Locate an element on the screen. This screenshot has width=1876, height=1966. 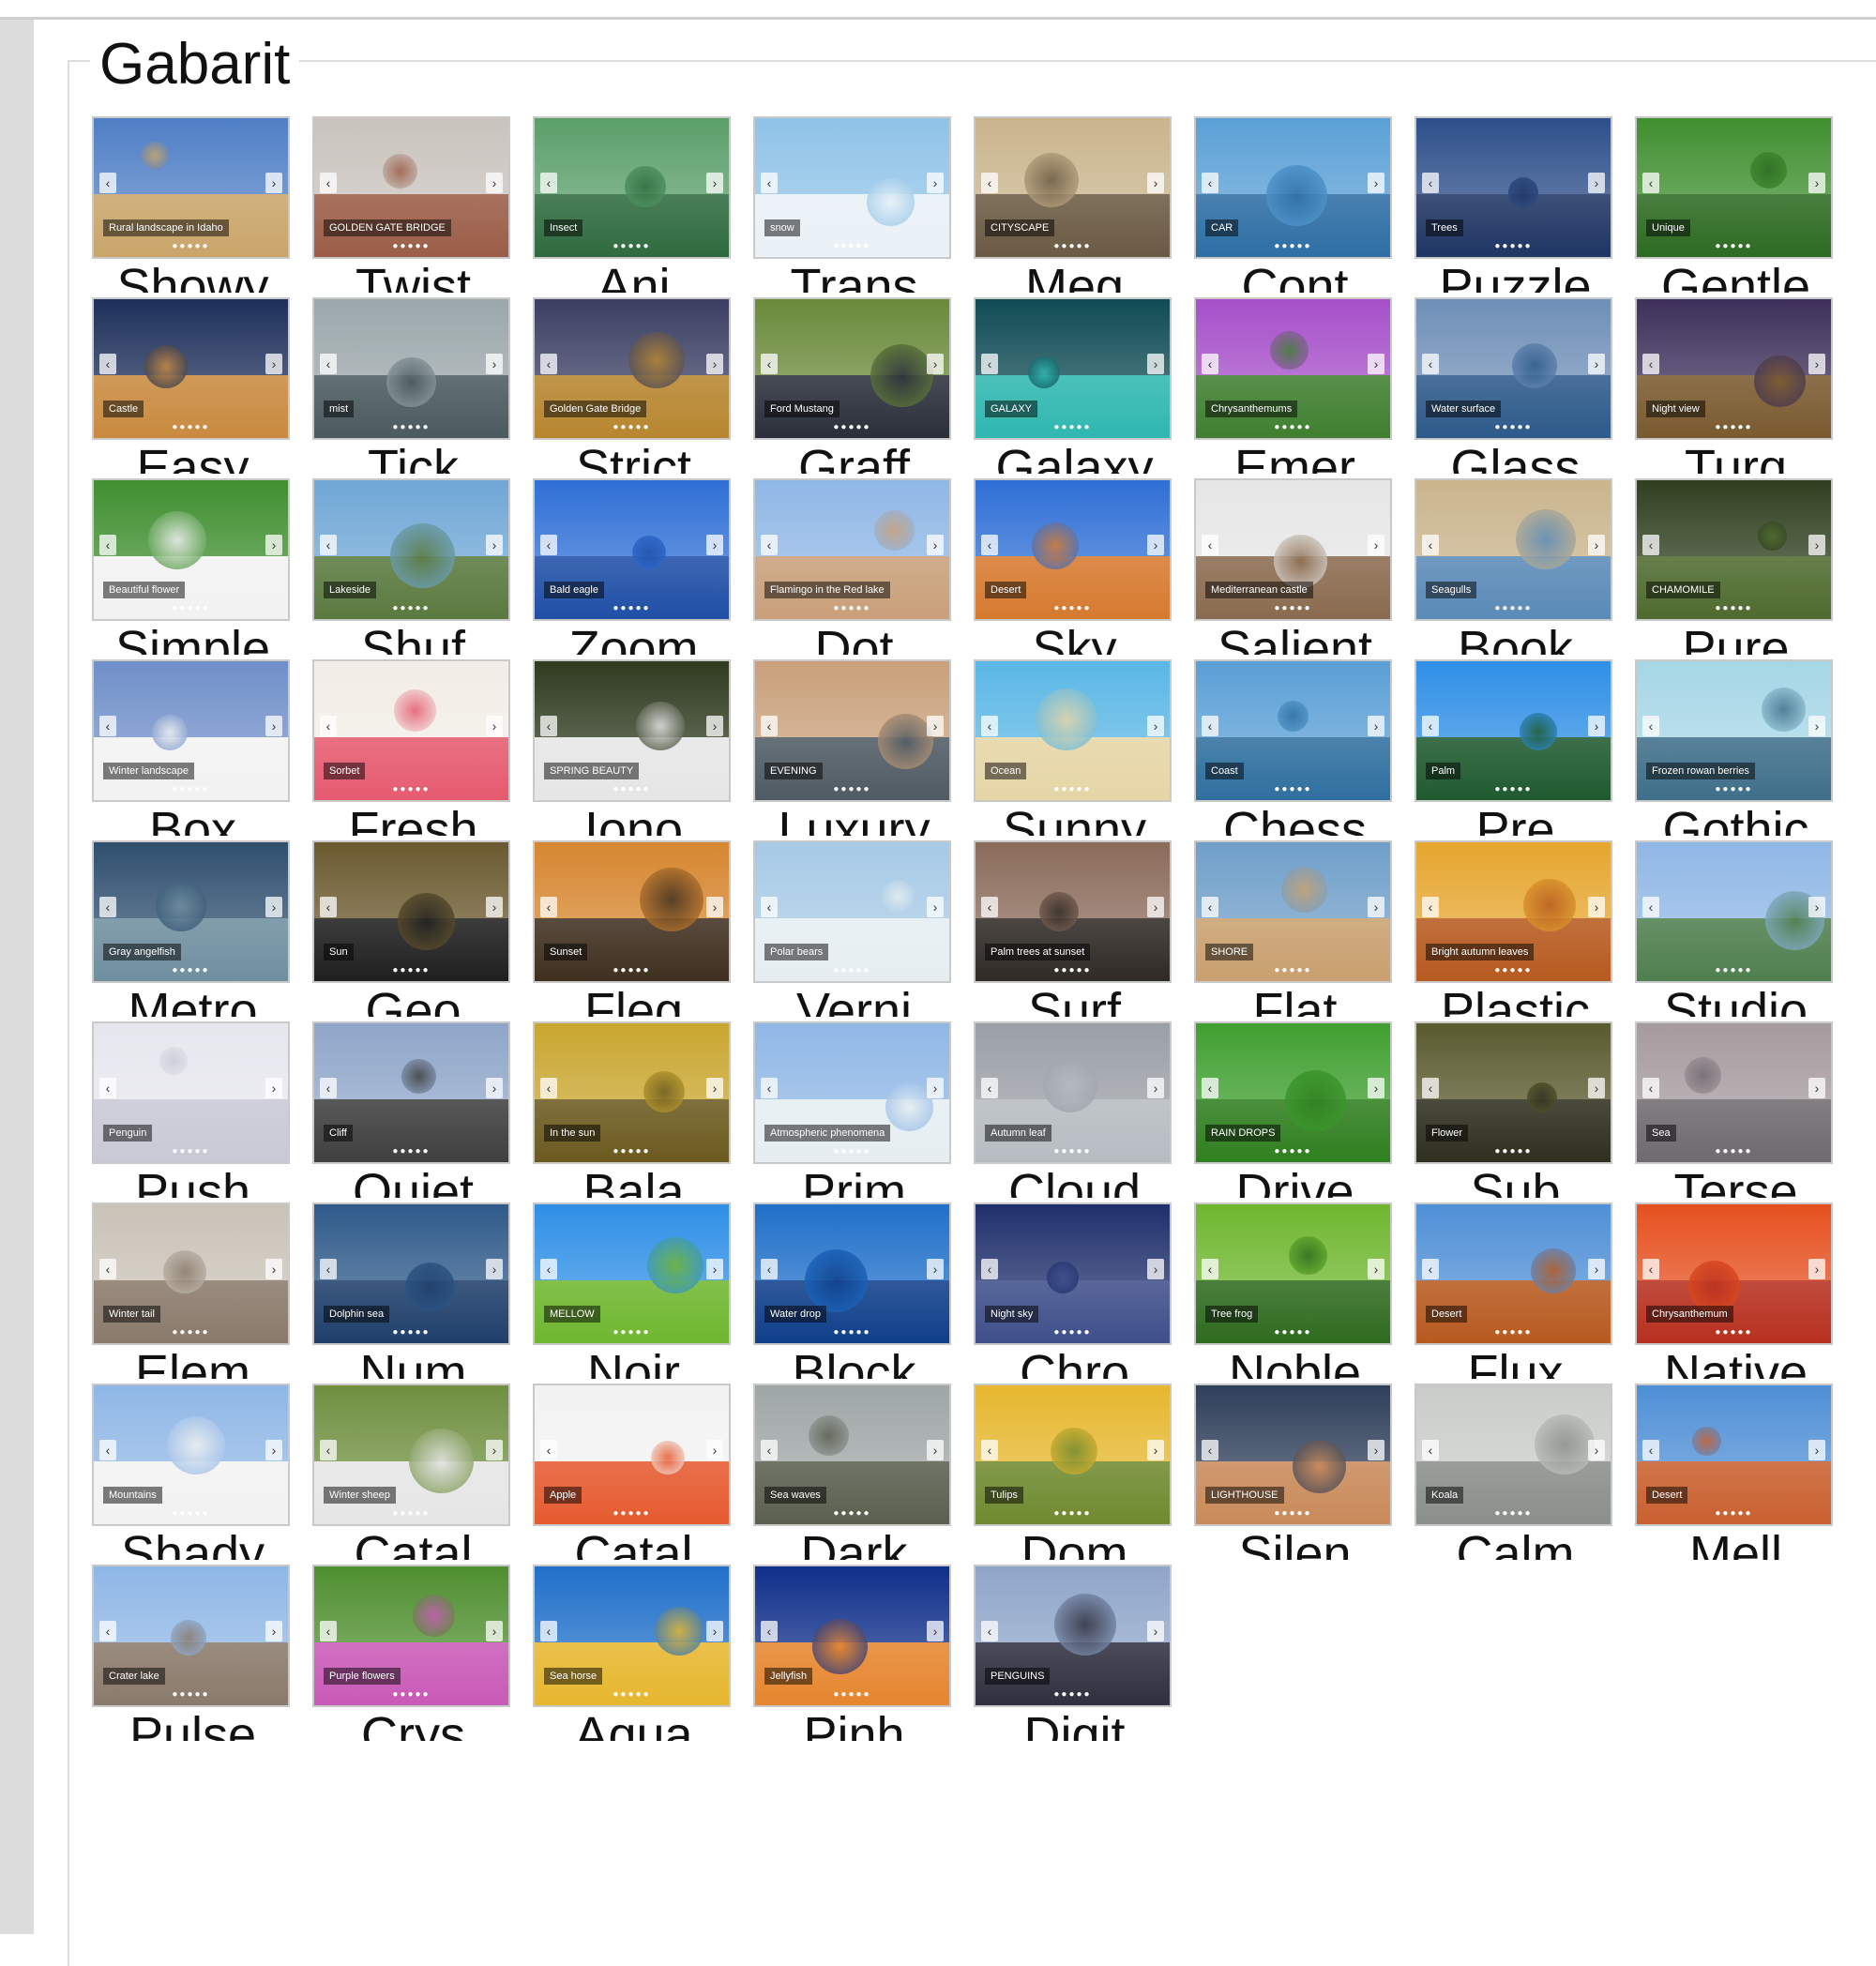
template-tile: ‹ › Penguin ●●●●● Push is located at coordinates (193, 1109).